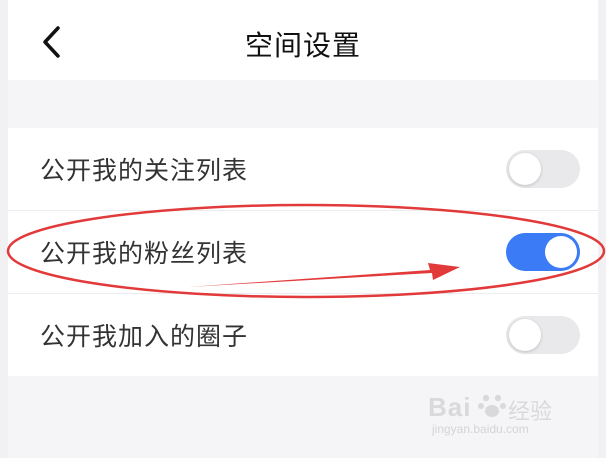 This screenshot has height=458, width=606. I want to click on setting-label: 公开我加入的圈子, so click(144, 336).